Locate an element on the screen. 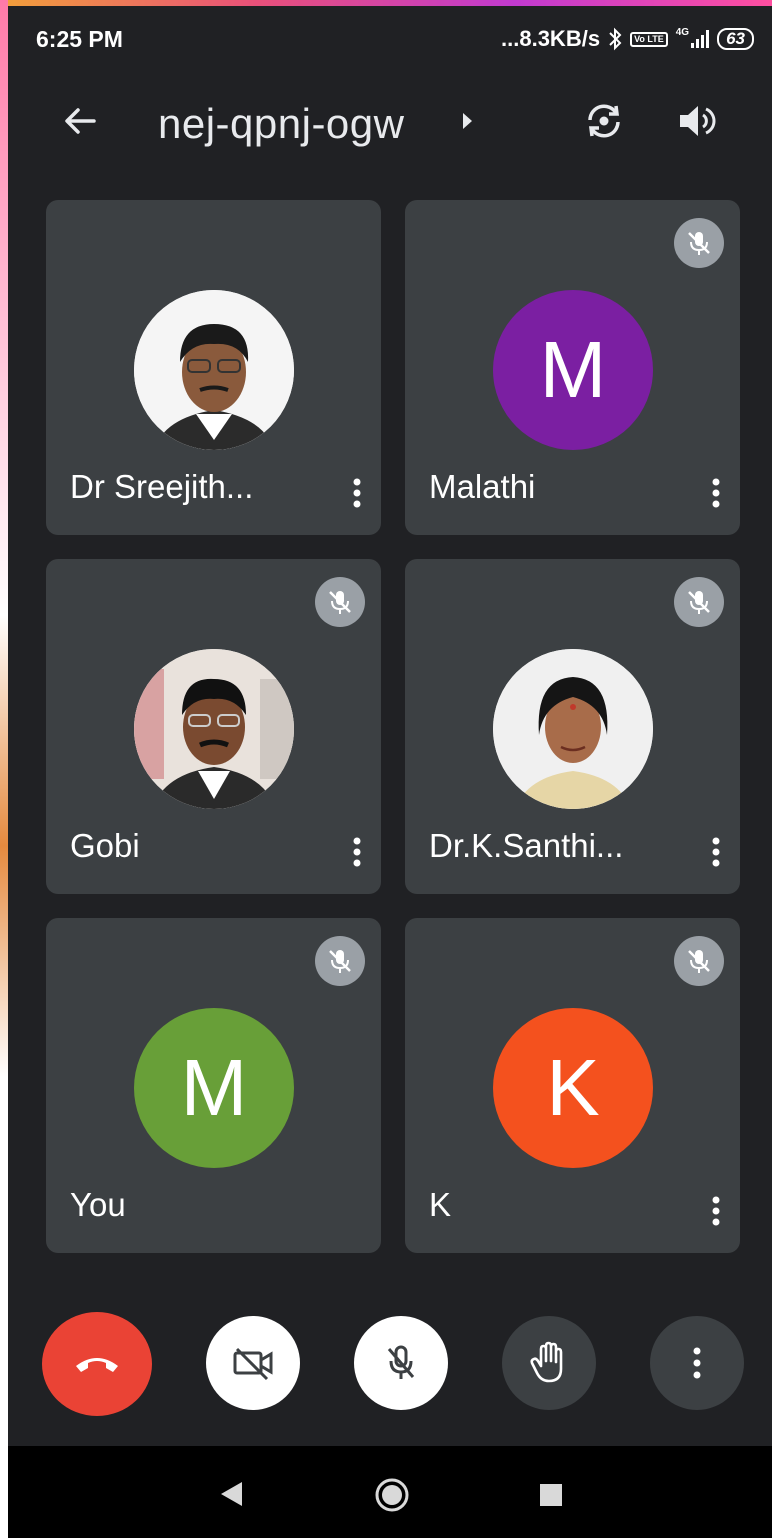  net-speed: ...8.3KB/s is located at coordinates (551, 38).